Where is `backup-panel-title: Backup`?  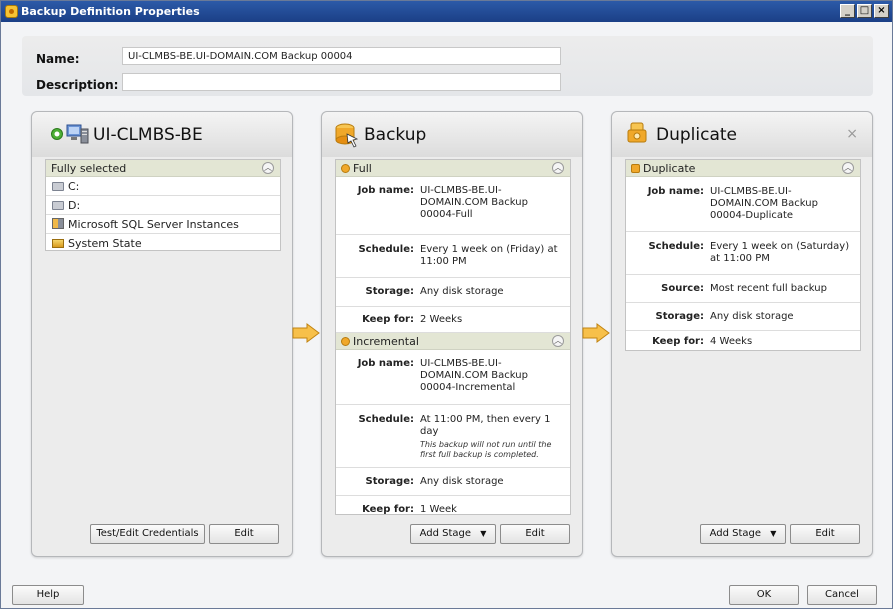 backup-panel-title: Backup is located at coordinates (395, 135).